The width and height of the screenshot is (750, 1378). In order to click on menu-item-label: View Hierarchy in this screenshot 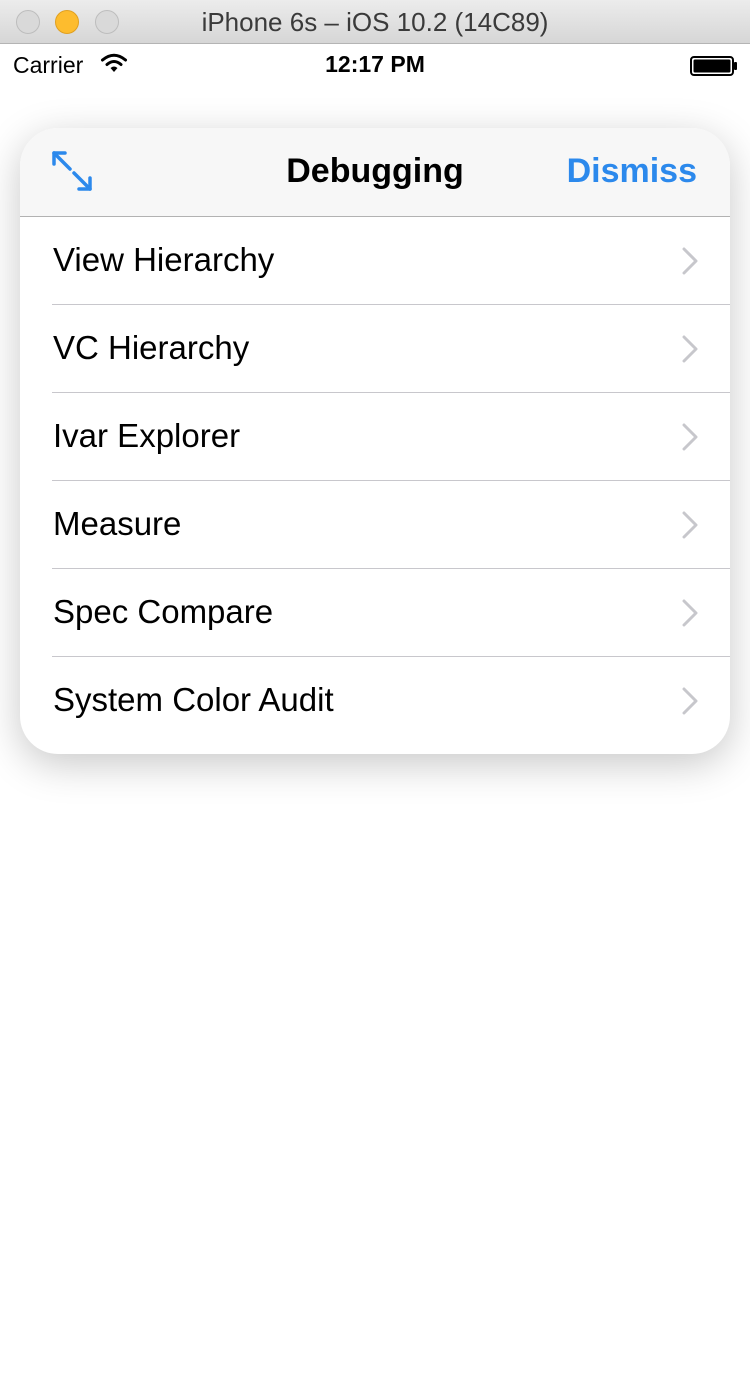, I will do `click(164, 259)`.